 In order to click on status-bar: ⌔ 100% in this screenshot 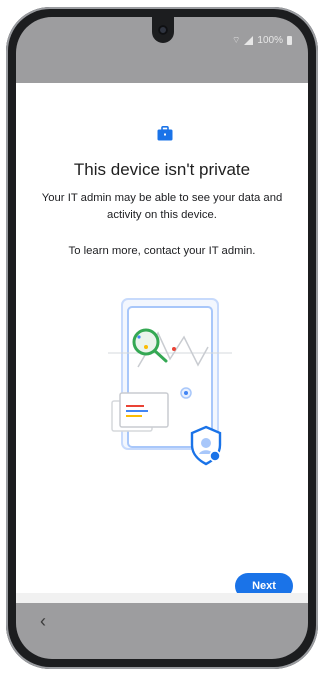, I will do `click(162, 50)`.